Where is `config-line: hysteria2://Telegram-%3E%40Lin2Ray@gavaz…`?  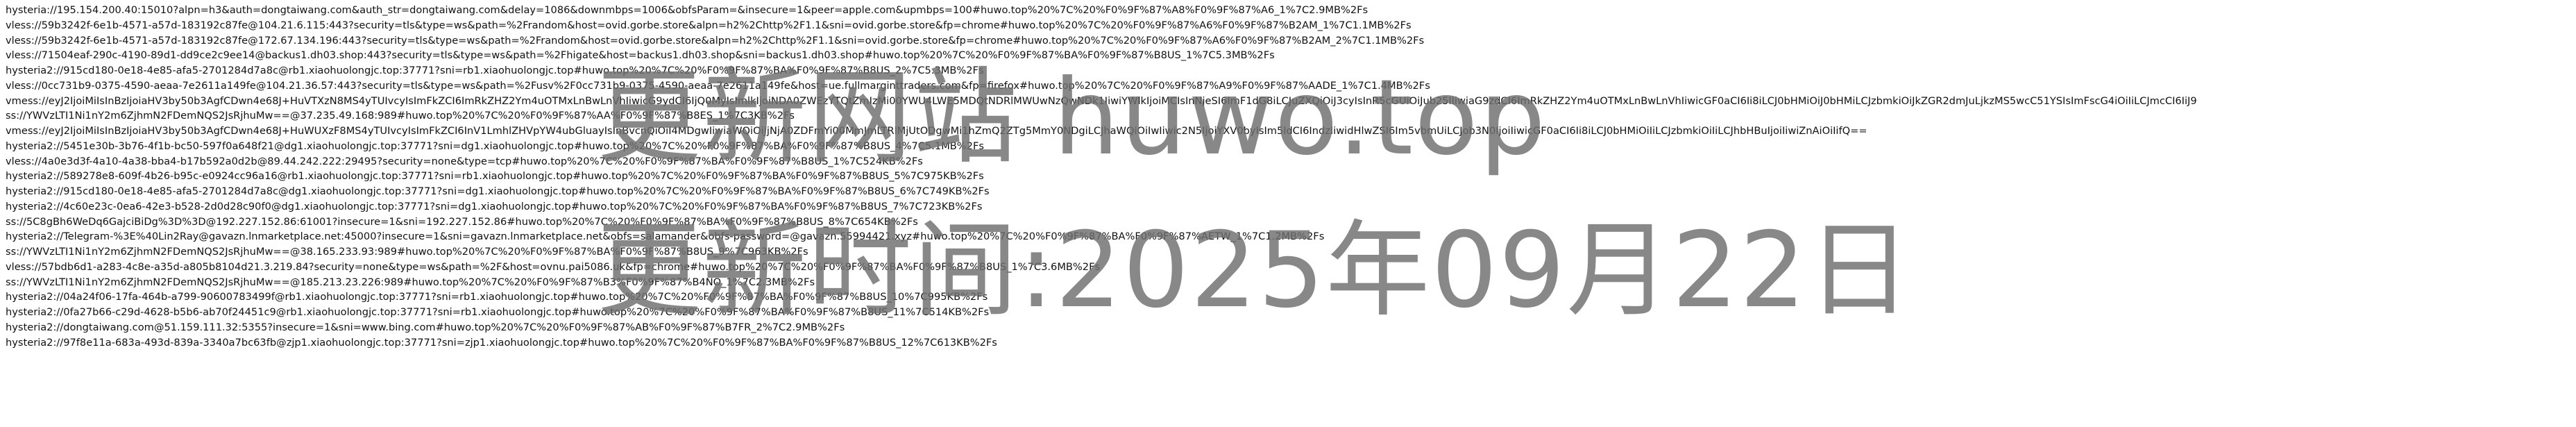
config-line: hysteria2://Telegram-%3E%40Lin2Ray@gavaz… is located at coordinates (665, 237).